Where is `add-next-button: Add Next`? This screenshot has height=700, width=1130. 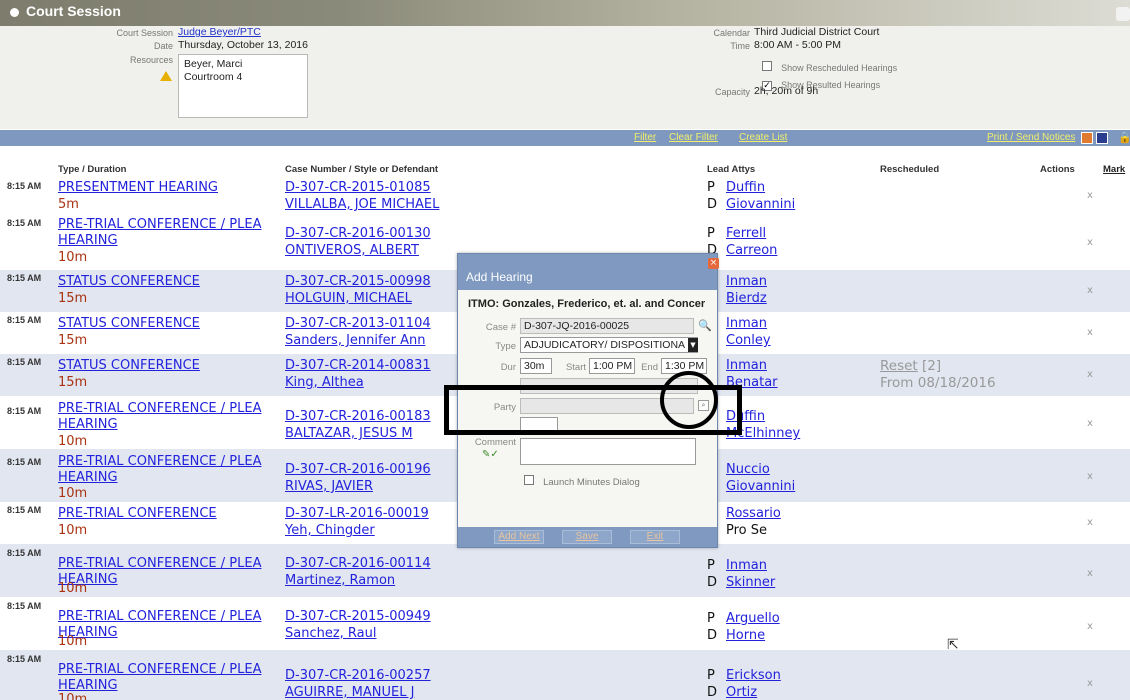 add-next-button: Add Next is located at coordinates (519, 537).